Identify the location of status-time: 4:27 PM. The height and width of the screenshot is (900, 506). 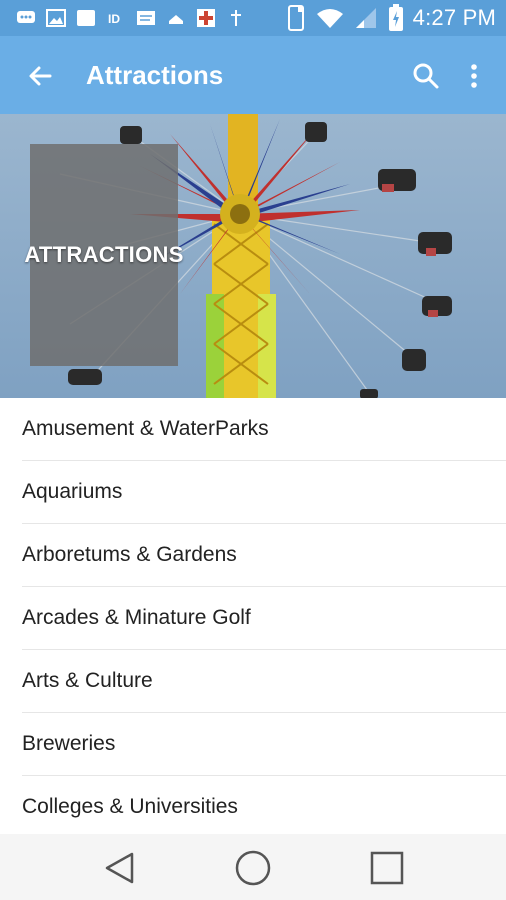
(454, 17).